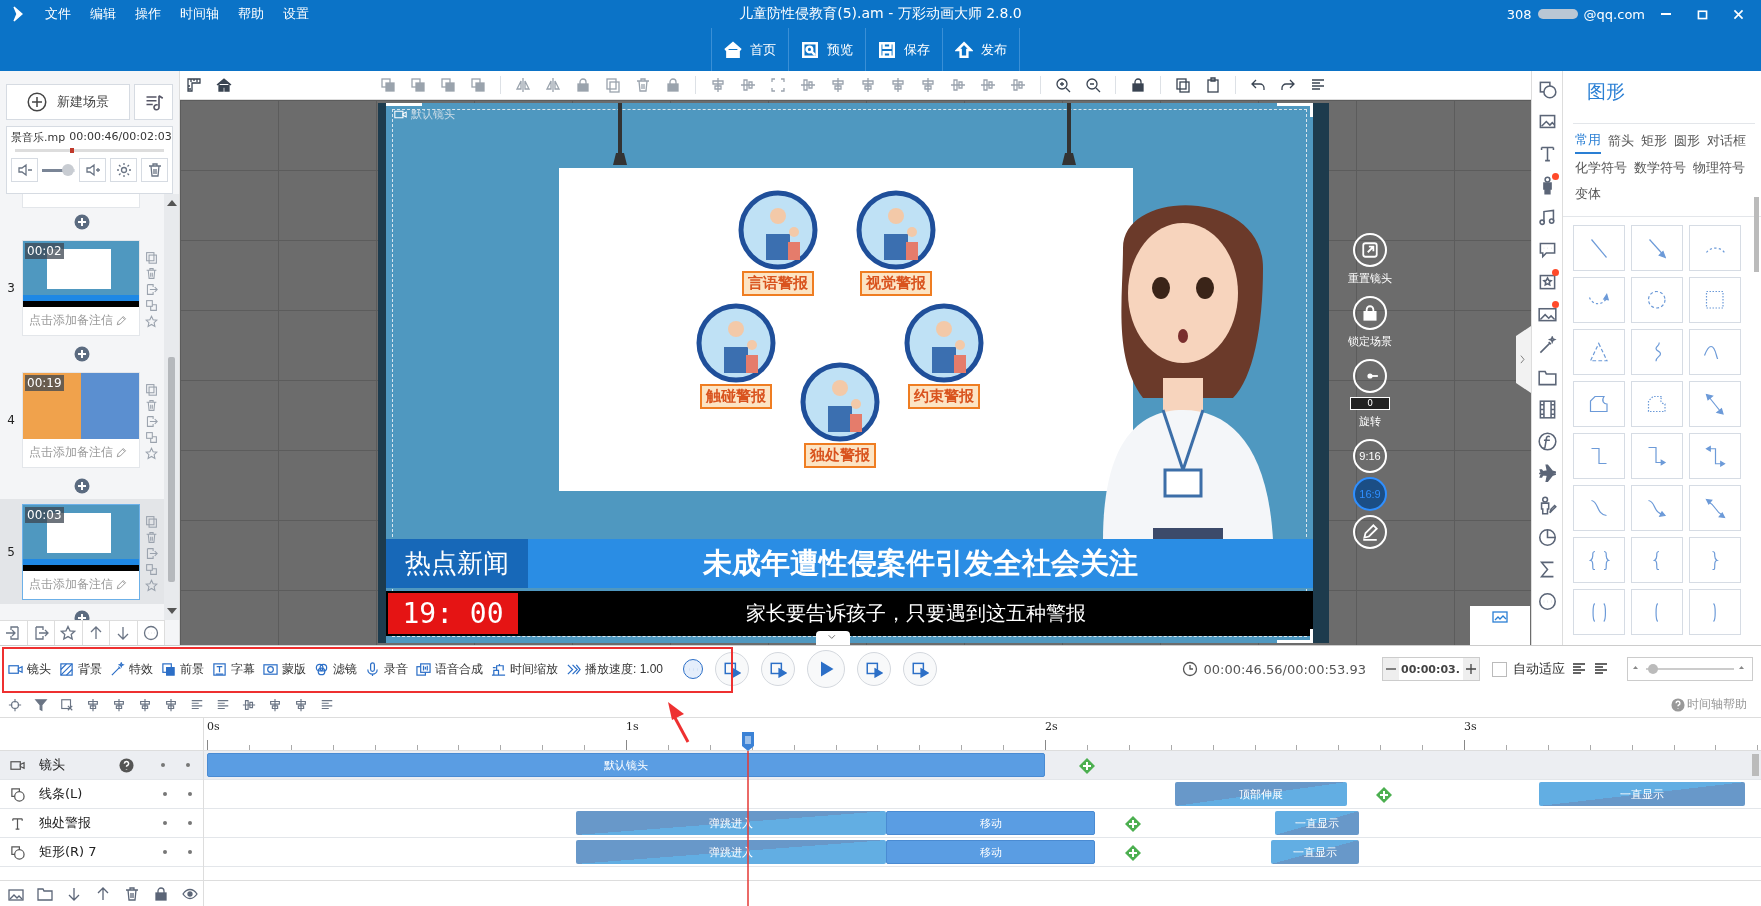 This screenshot has height=906, width=1761. What do you see at coordinates (103, 14) in the screenshot?
I see `menu-item: 编辑` at bounding box center [103, 14].